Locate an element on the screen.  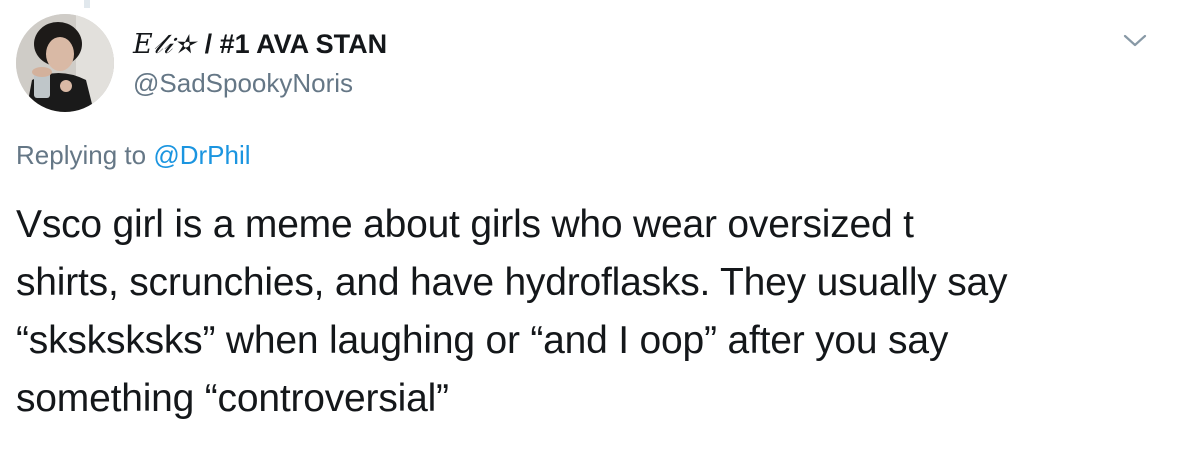
display-name: 𝐸𝓁𝒾✫ / #1 AVA STAN is located at coordinates (260, 44).